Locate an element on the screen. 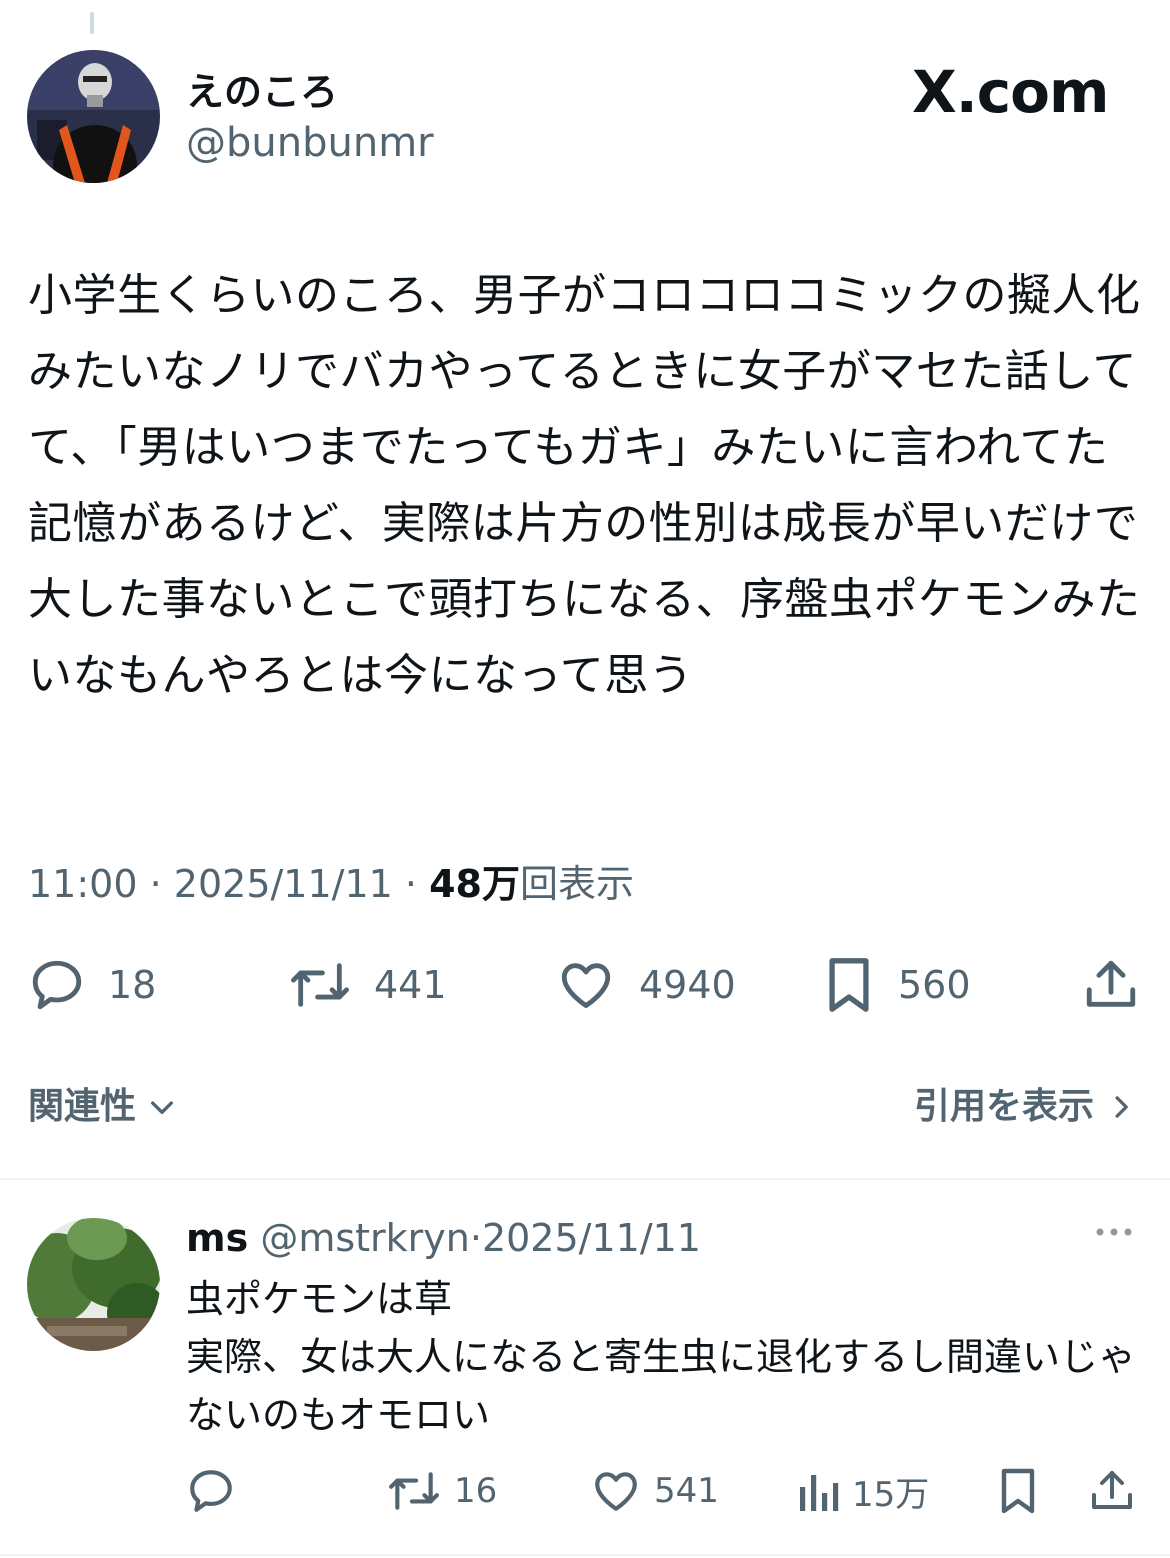 The width and height of the screenshot is (1170, 1558). bottom-divider is located at coordinates (585, 1555).